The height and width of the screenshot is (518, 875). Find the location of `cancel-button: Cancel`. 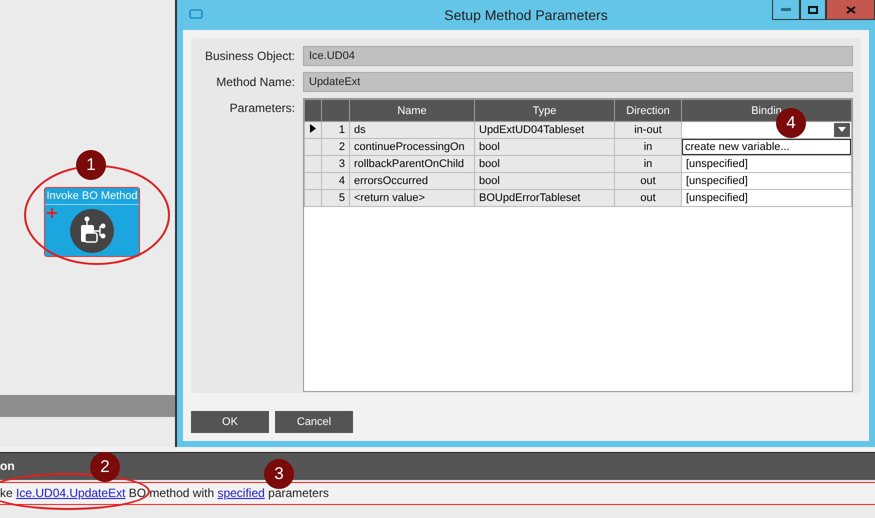

cancel-button: Cancel is located at coordinates (314, 422).